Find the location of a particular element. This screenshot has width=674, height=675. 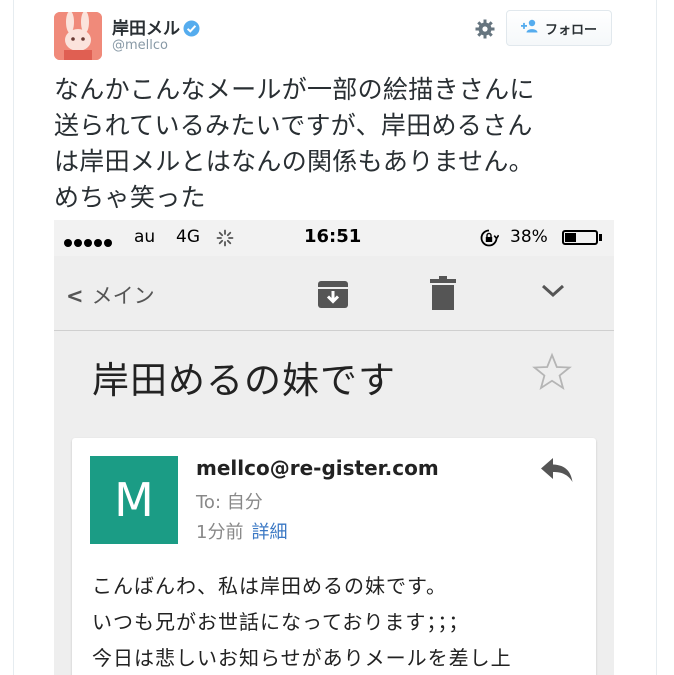

follow-button: フォロー is located at coordinates (559, 28).